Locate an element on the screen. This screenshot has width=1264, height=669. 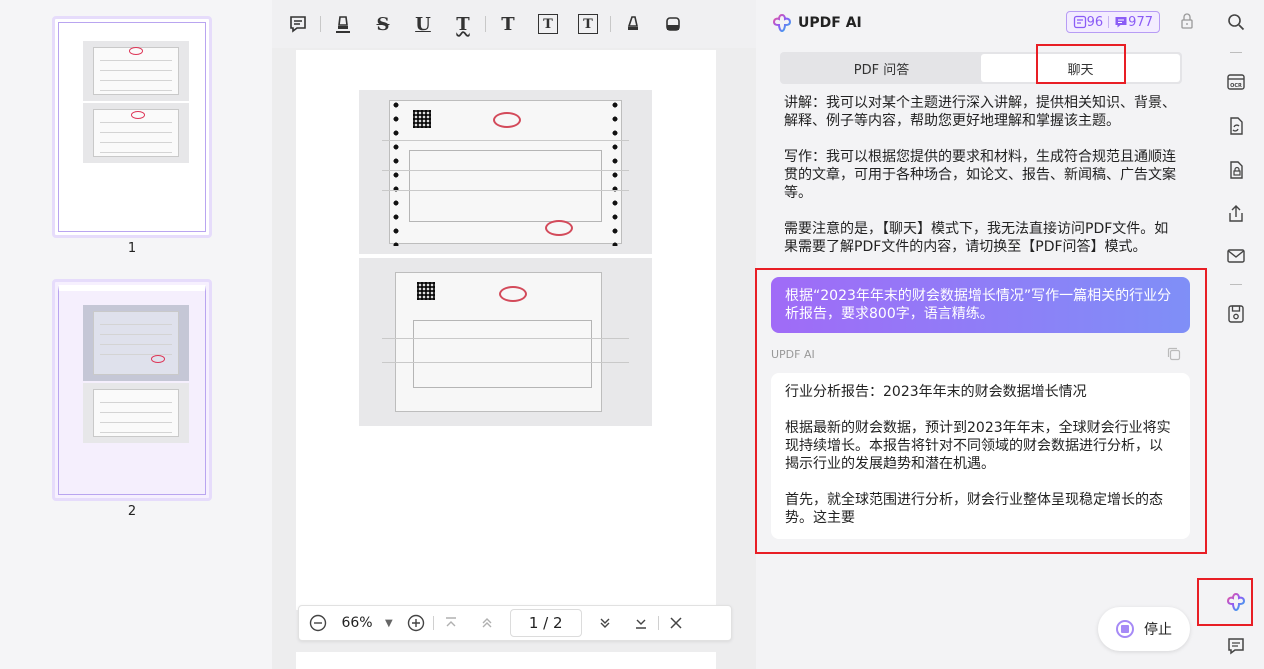
chat-quota-icon is located at coordinates (1121, 22).